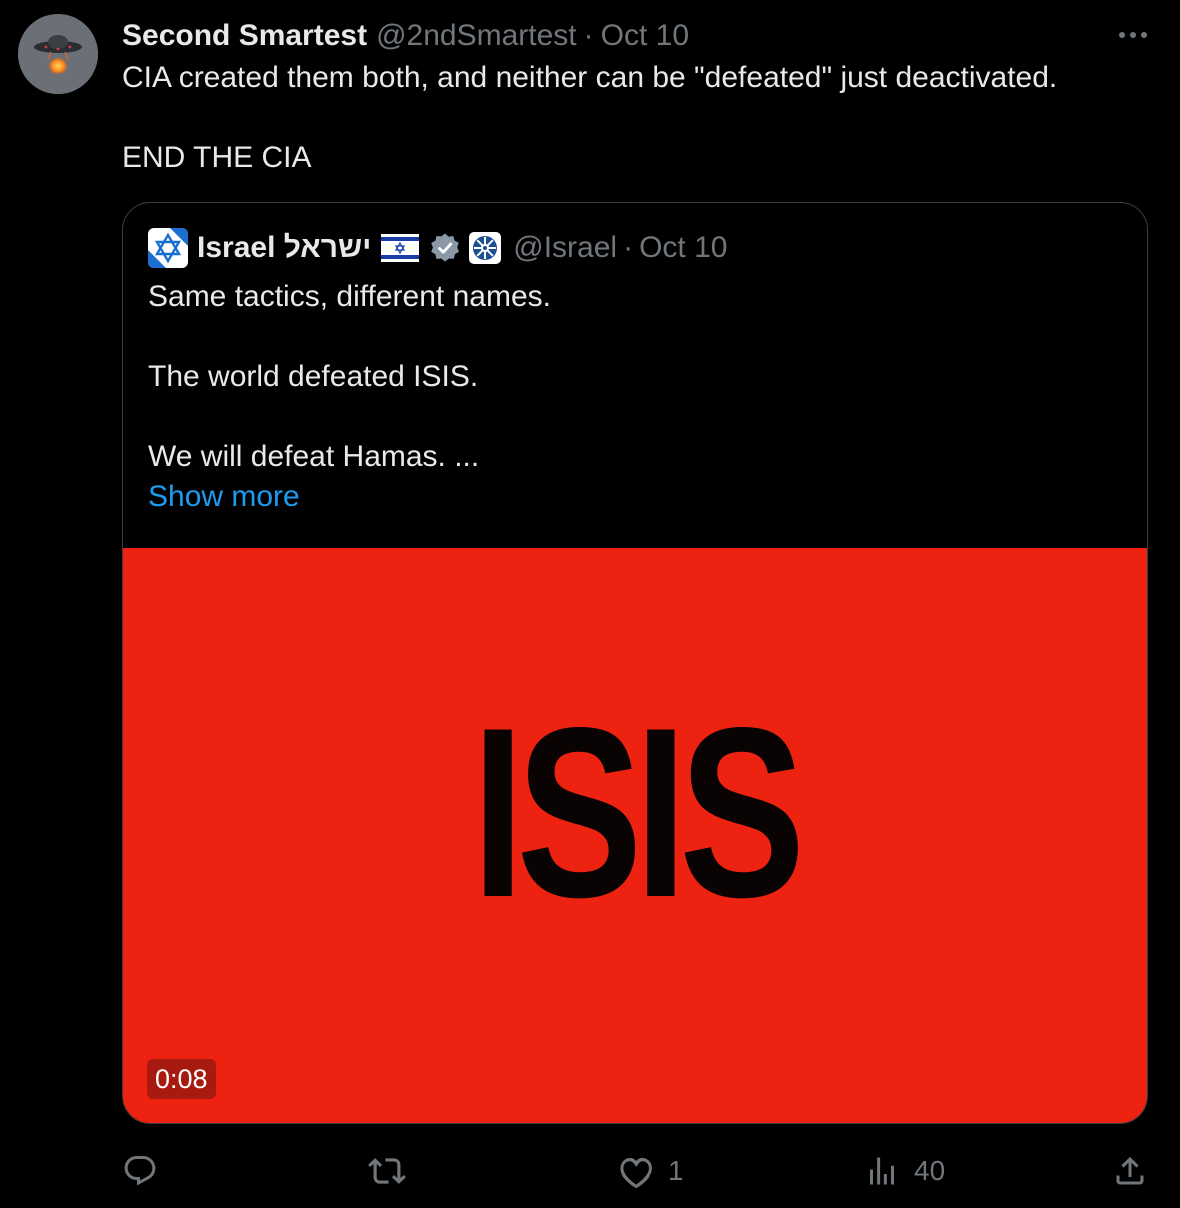 The height and width of the screenshot is (1208, 1180). I want to click on retweet-button, so click(387, 1171).